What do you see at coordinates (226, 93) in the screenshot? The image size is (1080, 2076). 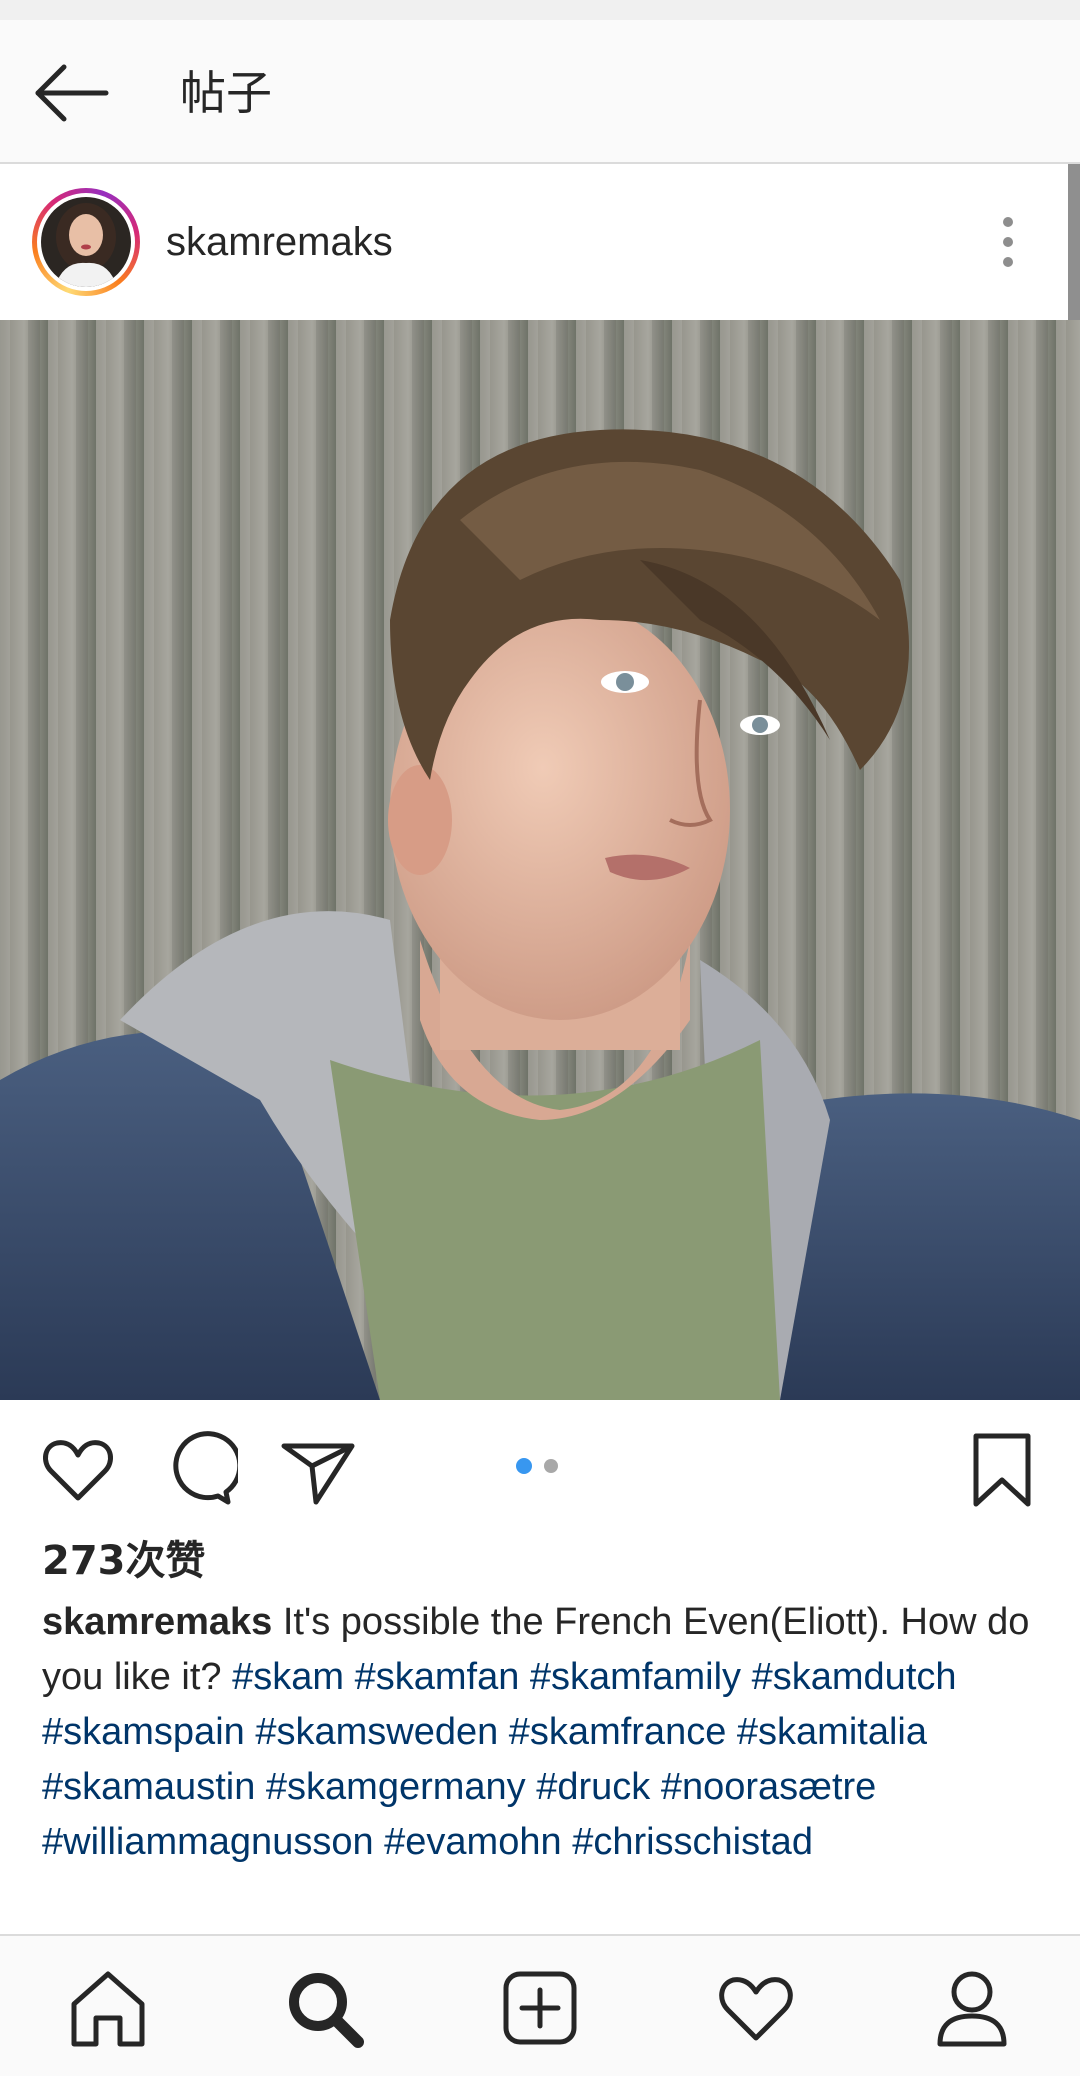 I see `page-title: 帖子` at bounding box center [226, 93].